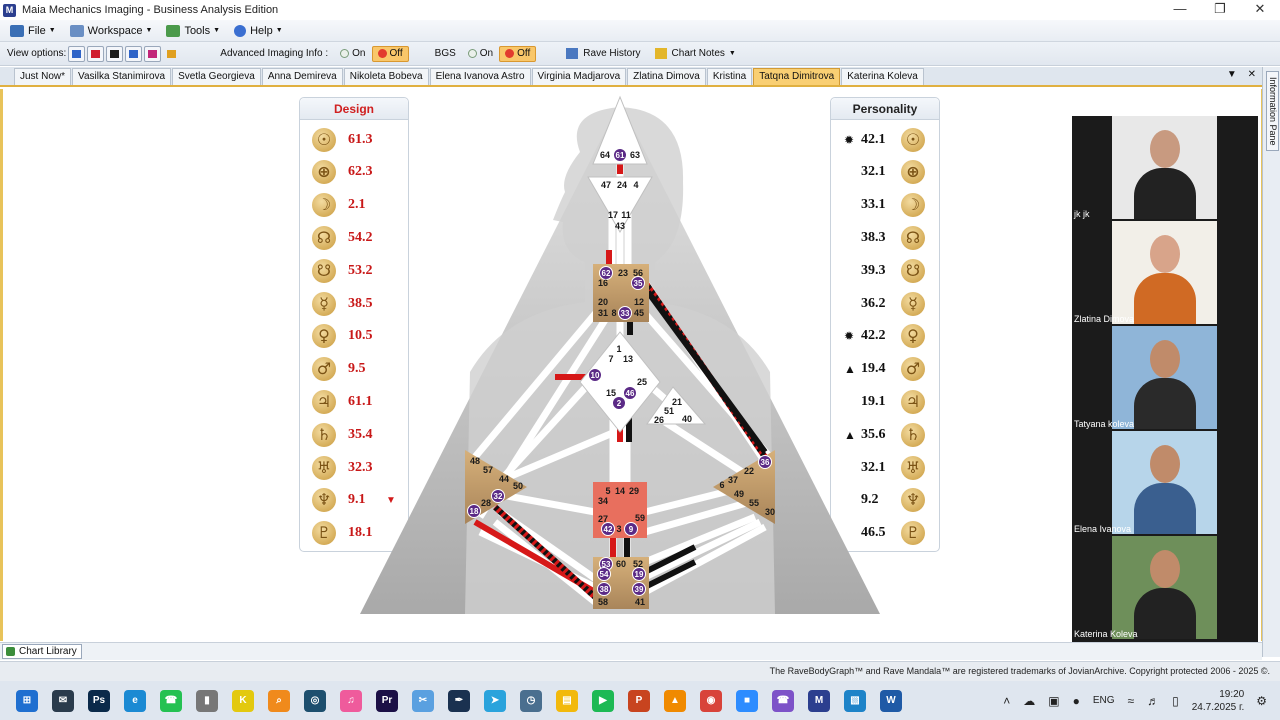  What do you see at coordinates (1252, 74) in the screenshot?
I see `tabs-close-icon: ✕` at bounding box center [1252, 74].